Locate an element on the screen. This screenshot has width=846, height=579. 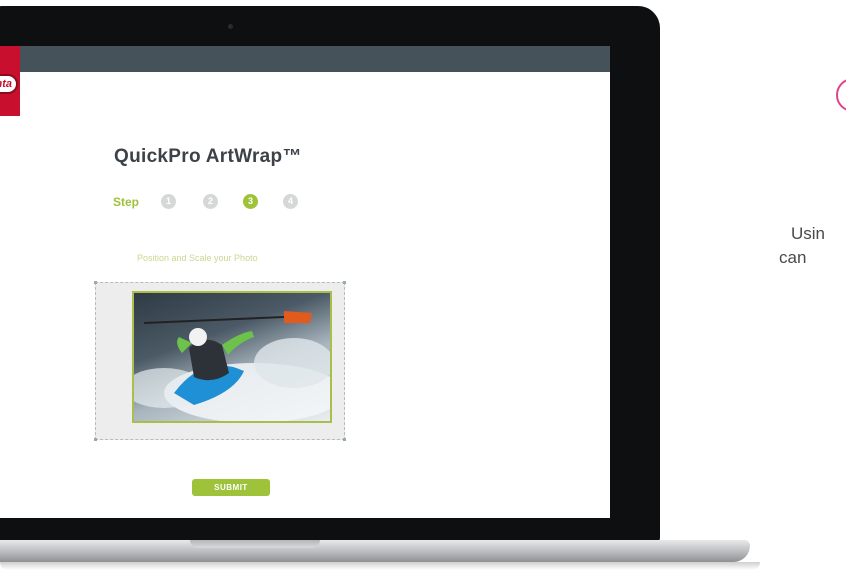
brand-logo-badge: nta is located at coordinates (9, 84).